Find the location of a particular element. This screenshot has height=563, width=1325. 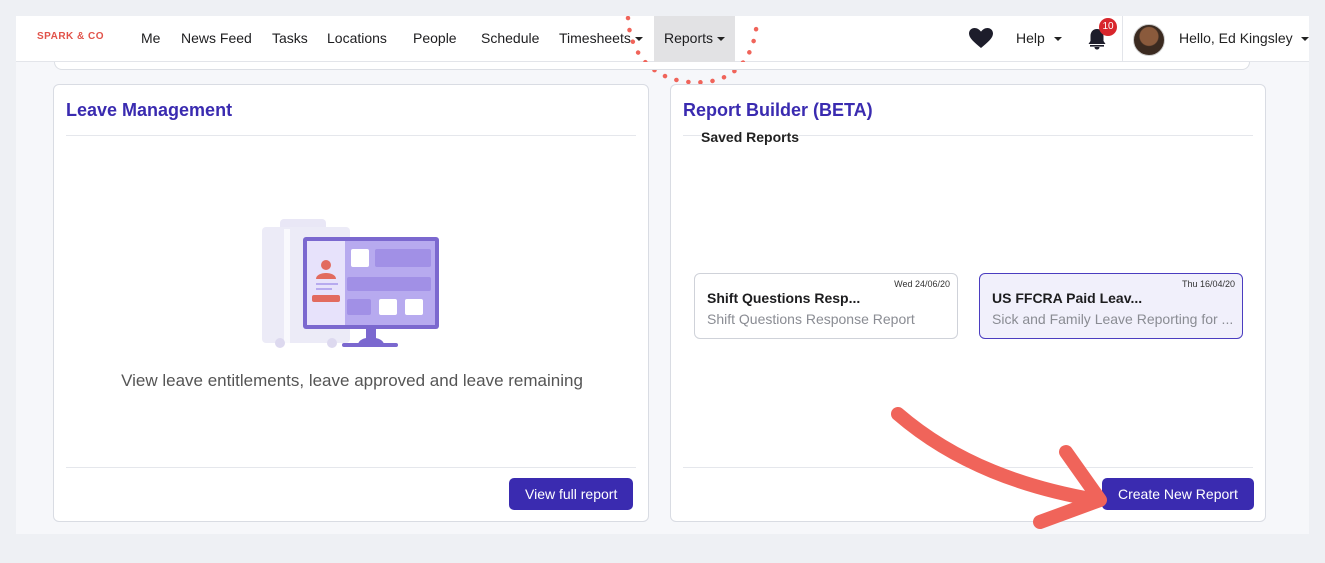

help-label: Help is located at coordinates (1030, 38).